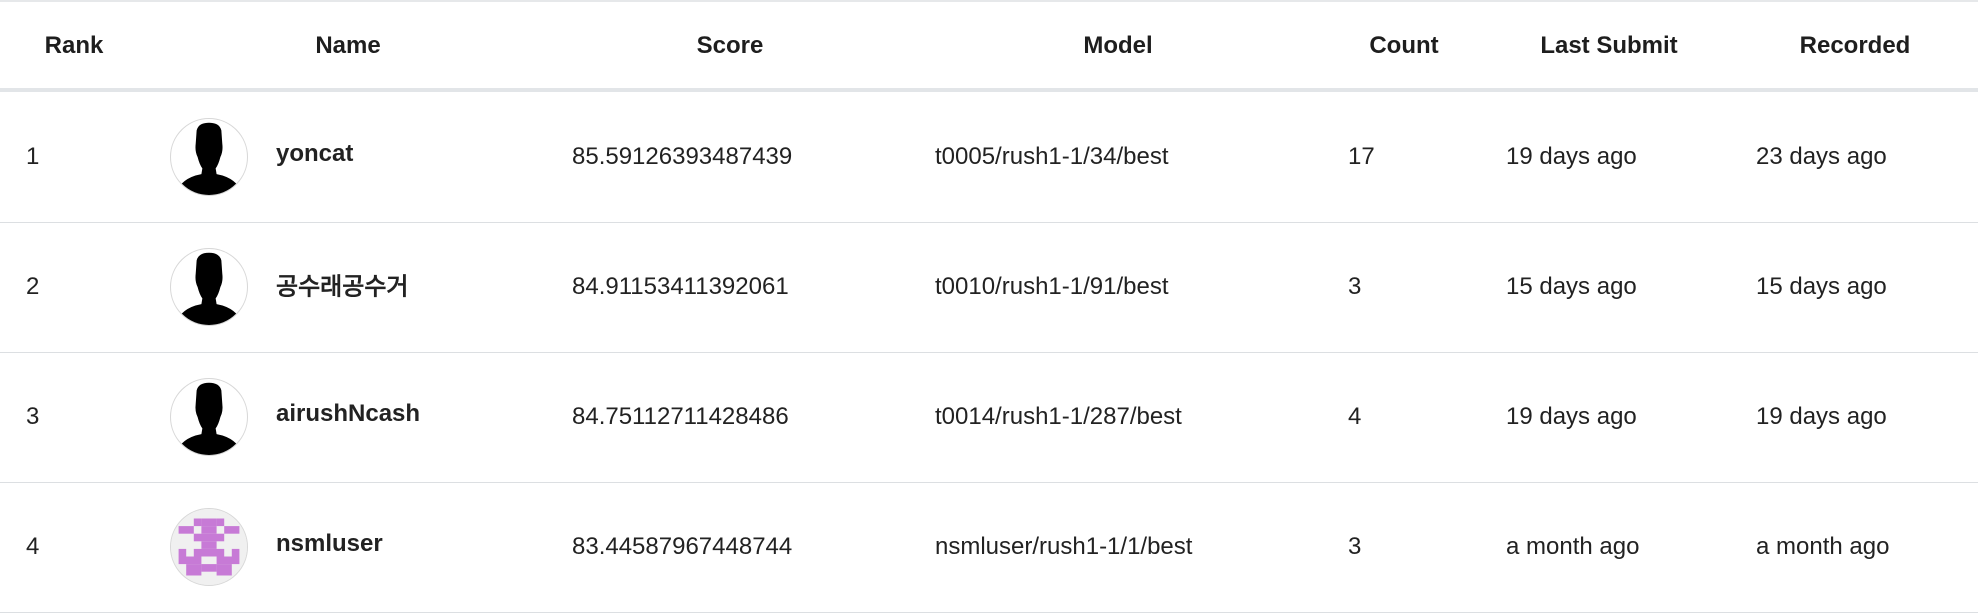  Describe the element at coordinates (1064, 546) in the screenshot. I see `model-cell: nsmluser/rush1-1/1/best` at that location.